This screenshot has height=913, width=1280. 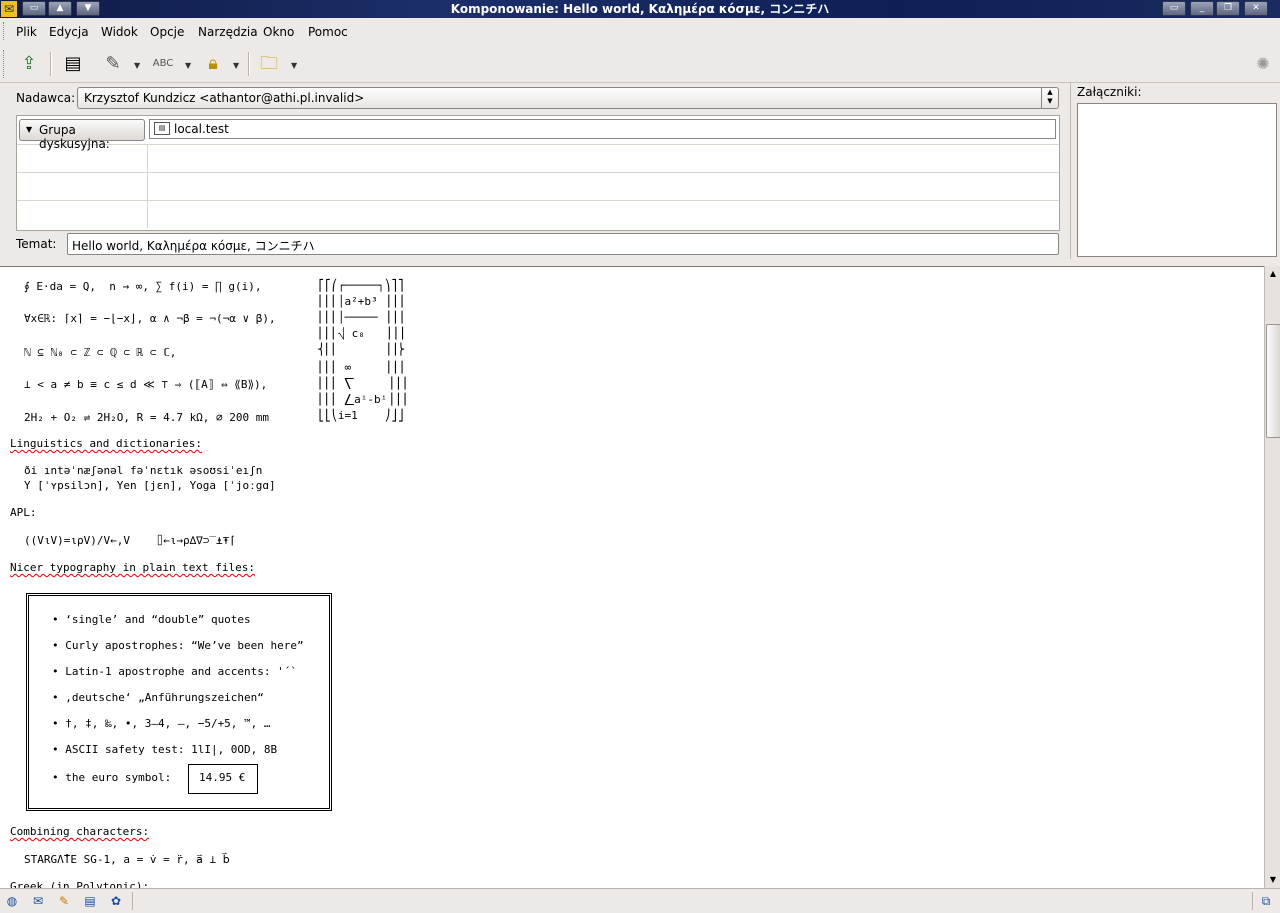 What do you see at coordinates (36, 244) in the screenshot?
I see `subject-label: Temat:` at bounding box center [36, 244].